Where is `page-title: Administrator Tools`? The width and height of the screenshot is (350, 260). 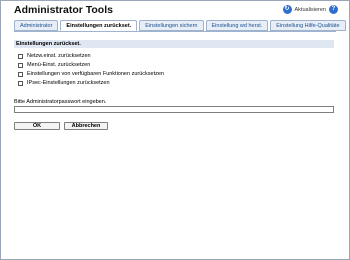 page-title: Administrator Tools is located at coordinates (63, 10).